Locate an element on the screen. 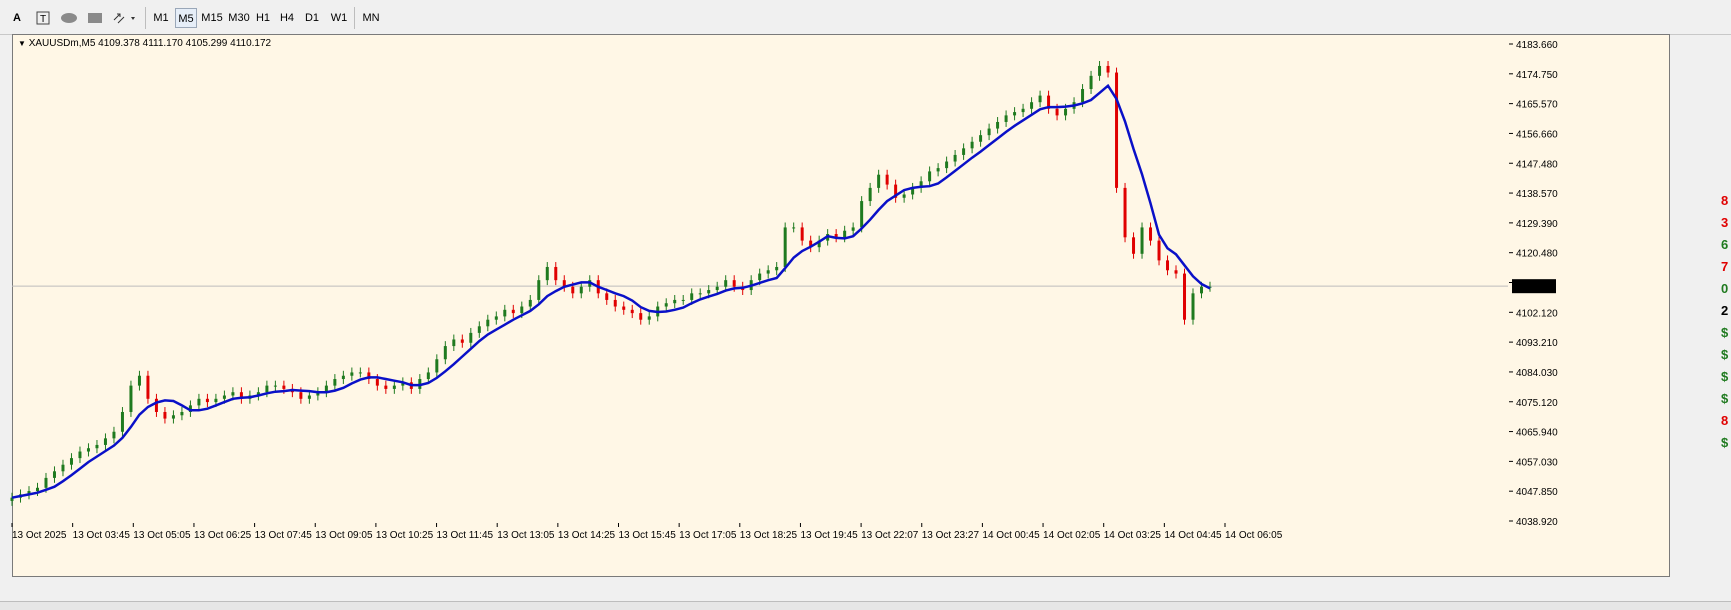 This screenshot has width=1731, height=610. timeframe-m15: M15 is located at coordinates (212, 18).